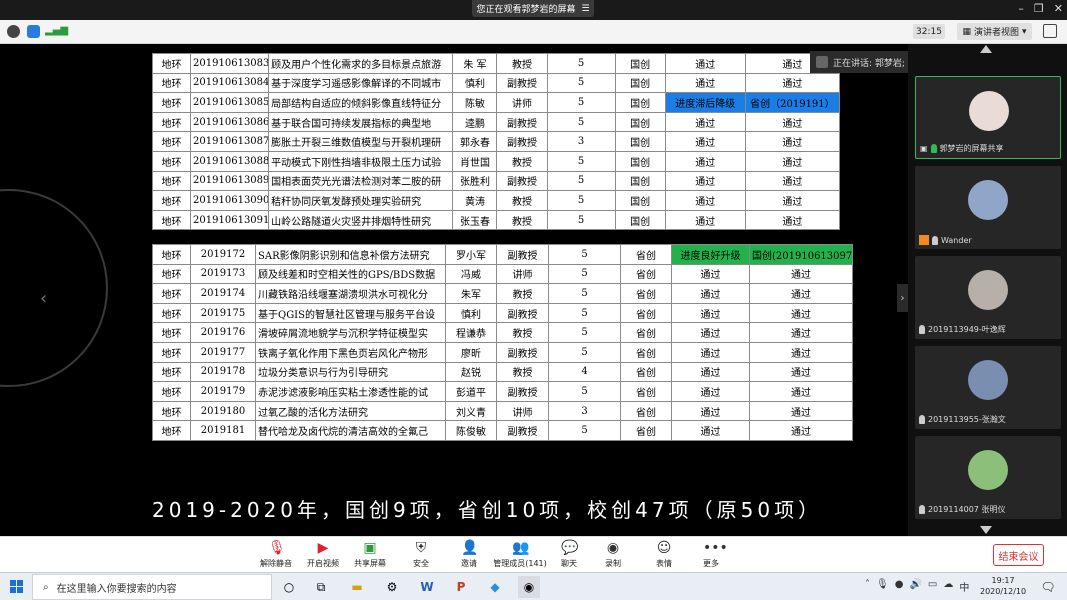 The height and width of the screenshot is (600, 1067). Describe the element at coordinates (350, 352) in the screenshot. I see `table-cell: 铁离子氧化作用下黑色页岩风化产物形` at that location.